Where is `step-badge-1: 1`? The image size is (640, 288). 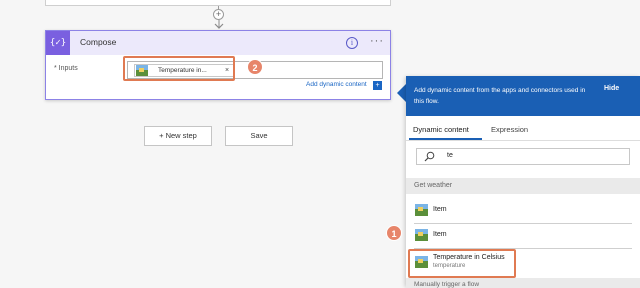
step-badge-1: 1 is located at coordinates (394, 233).